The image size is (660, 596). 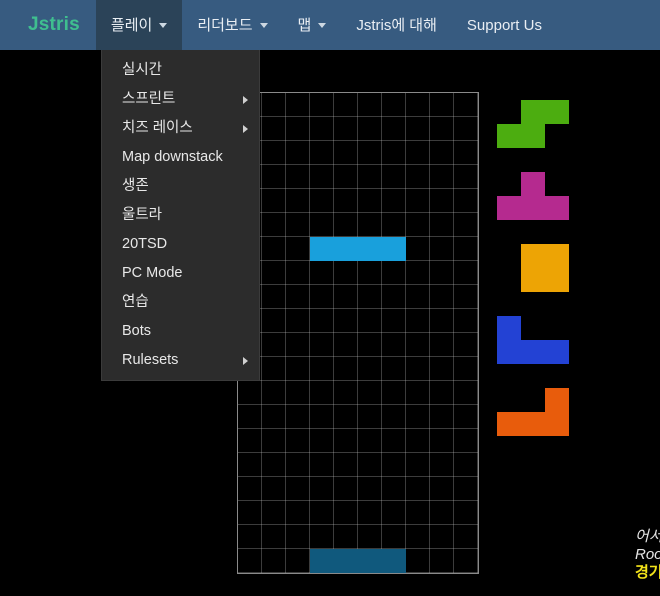 I want to click on next-piece-J, so click(x=545, y=352).